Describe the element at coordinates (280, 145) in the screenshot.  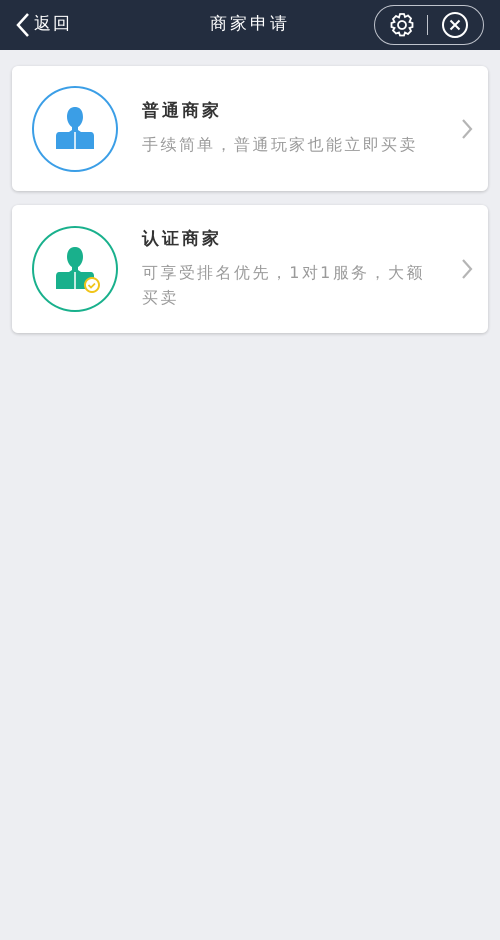
I see `option-description: 手续简单，普通玩家也能立即买卖` at that location.